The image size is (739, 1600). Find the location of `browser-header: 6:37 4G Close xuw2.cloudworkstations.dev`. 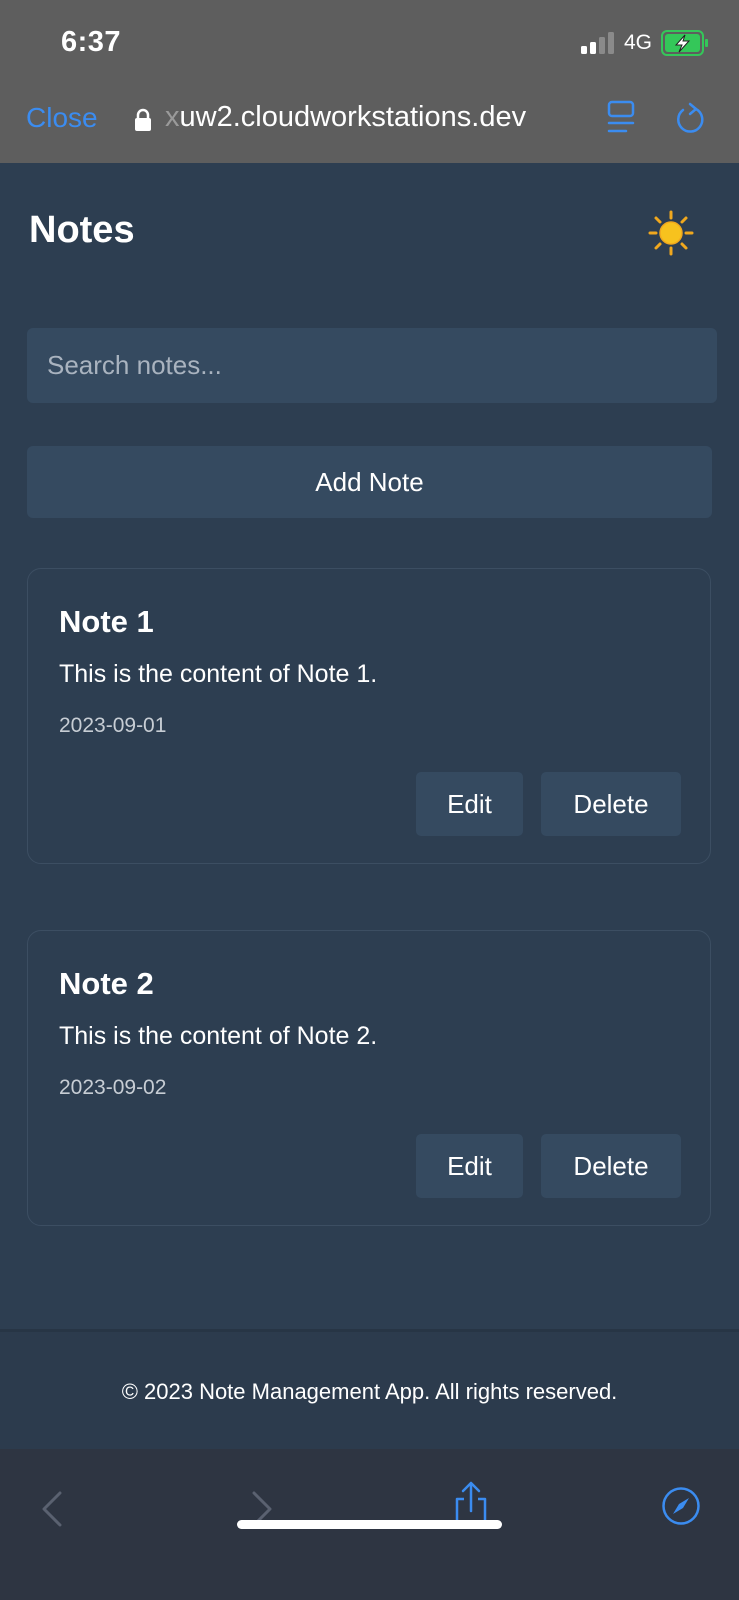

browser-header: 6:37 4G Close xuw2.cloudworkstations.dev is located at coordinates (369, 81).